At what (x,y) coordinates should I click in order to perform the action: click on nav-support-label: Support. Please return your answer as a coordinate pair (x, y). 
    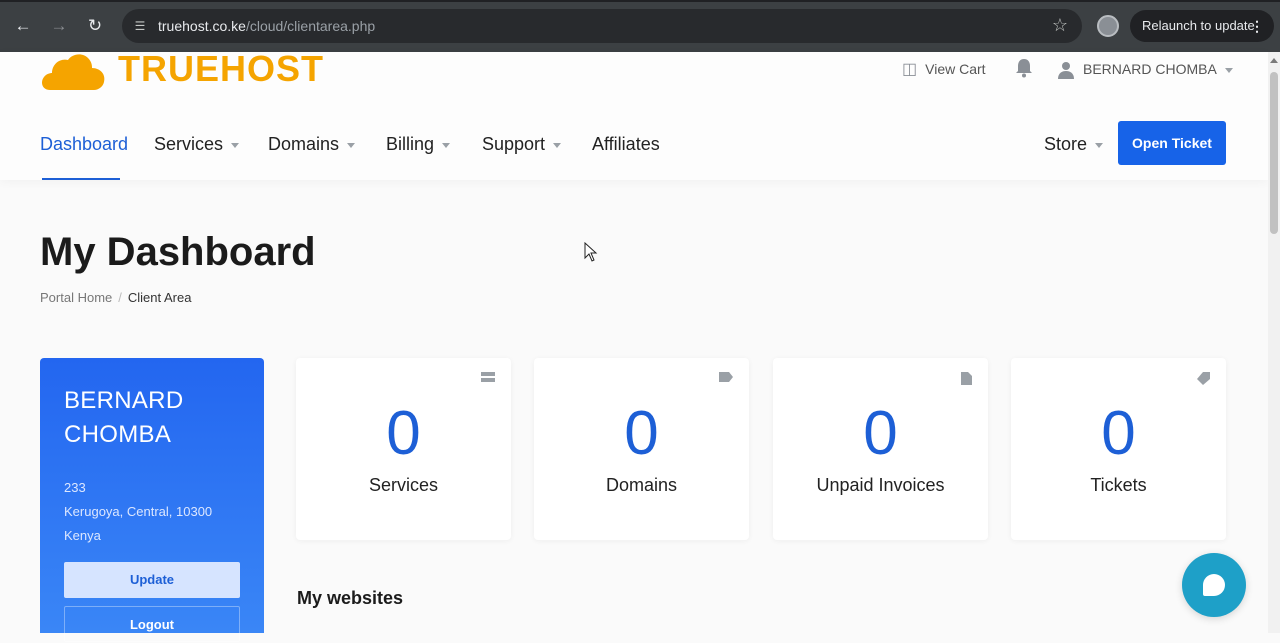
    Looking at the image, I should click on (514, 144).